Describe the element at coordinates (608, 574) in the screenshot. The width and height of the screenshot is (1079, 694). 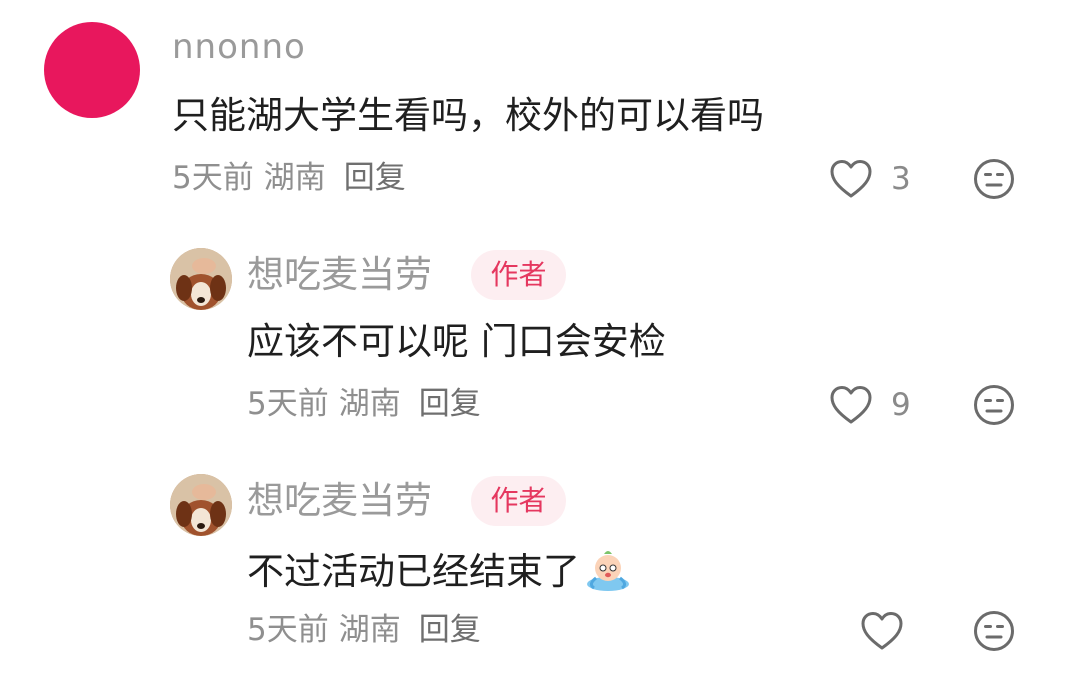
I see `crying-emoji-icon` at that location.